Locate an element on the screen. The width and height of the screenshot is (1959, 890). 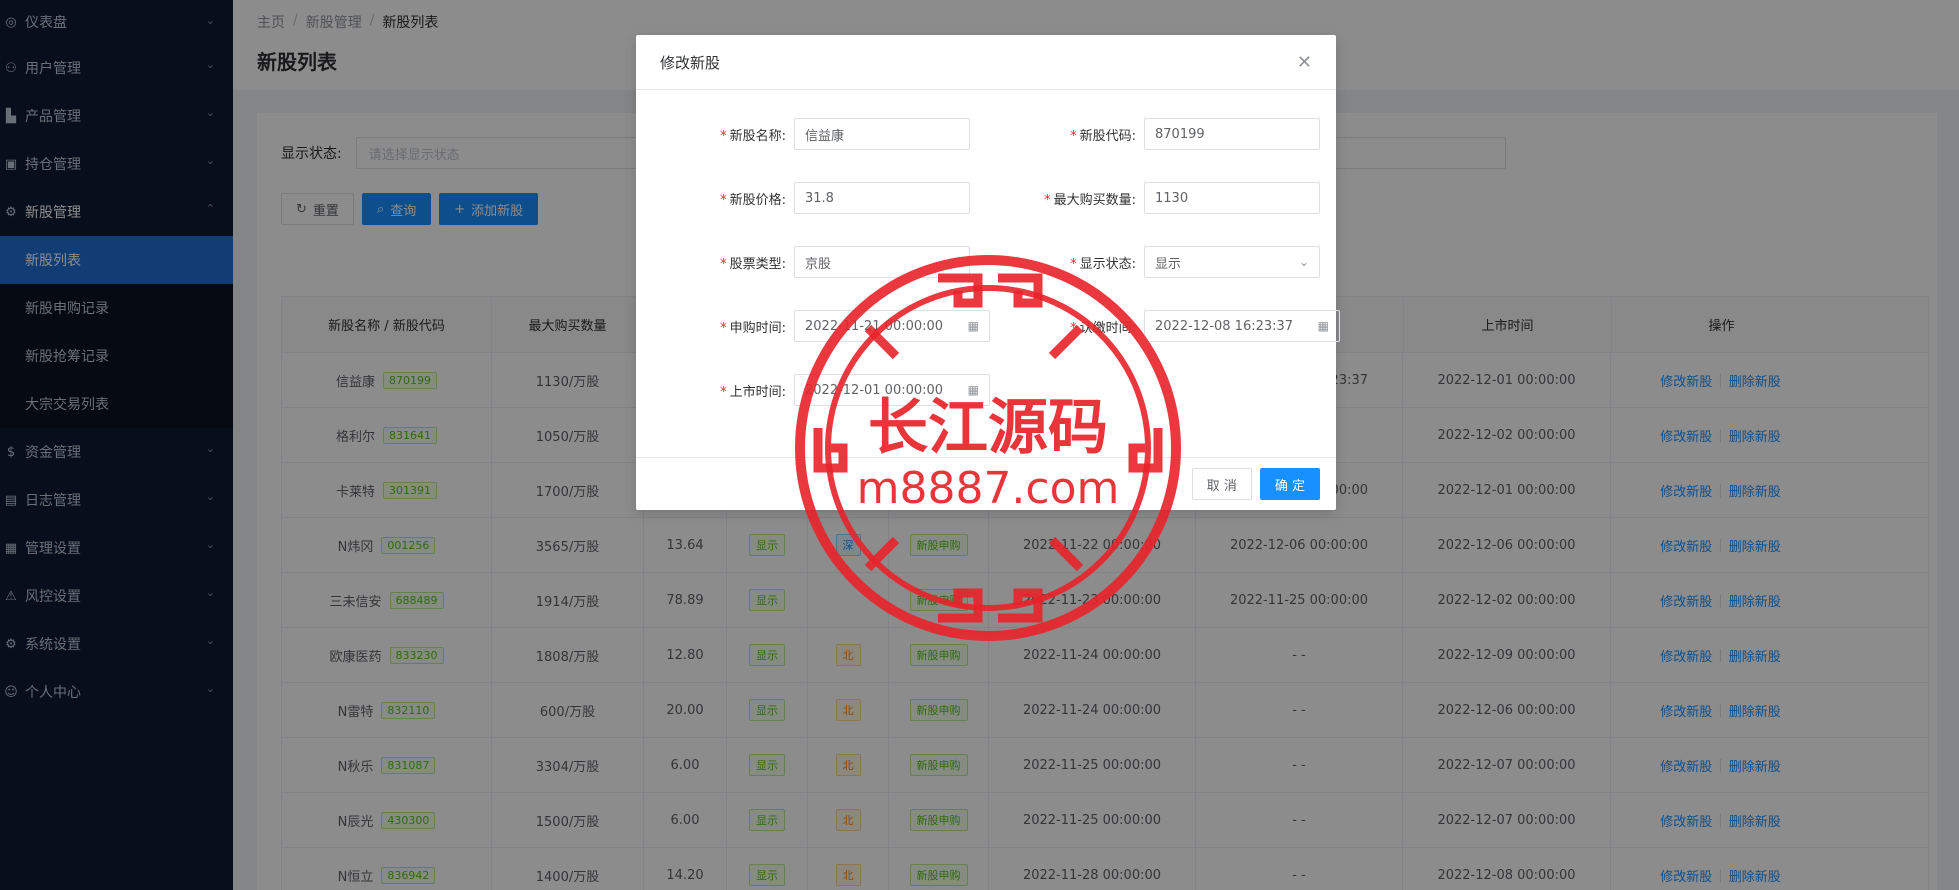
form-item-list-time: * 上市时间: 2022-12-01 00:00:00 ▦ is located at coordinates (832, 390).